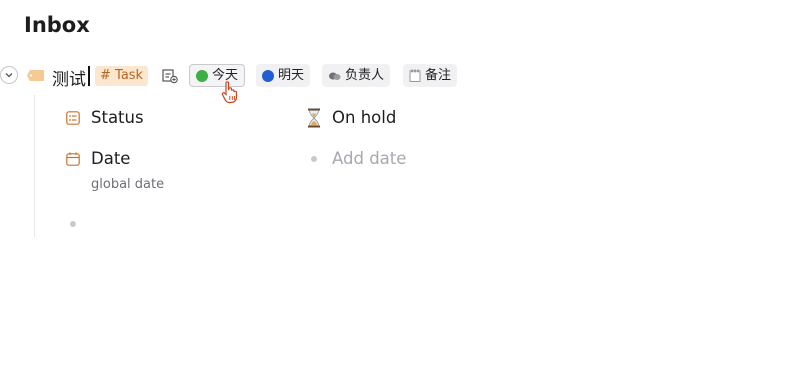 Image resolution: width=792 pixels, height=369 pixels. What do you see at coordinates (314, 159) in the screenshot?
I see `date-bullet` at bounding box center [314, 159].